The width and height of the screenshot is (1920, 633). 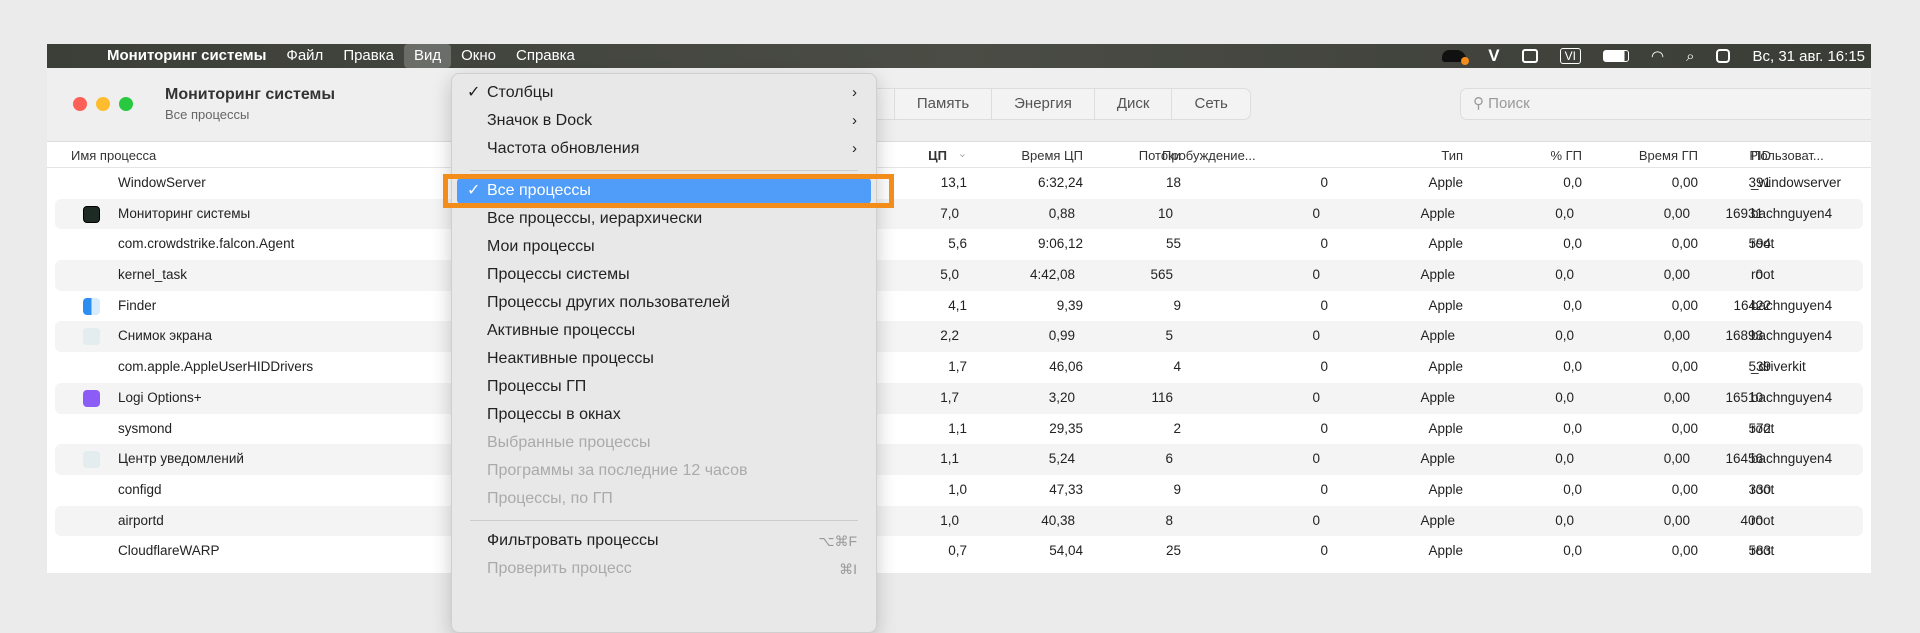 I want to click on search-input: ⚲ Поиск, so click(x=1665, y=104).